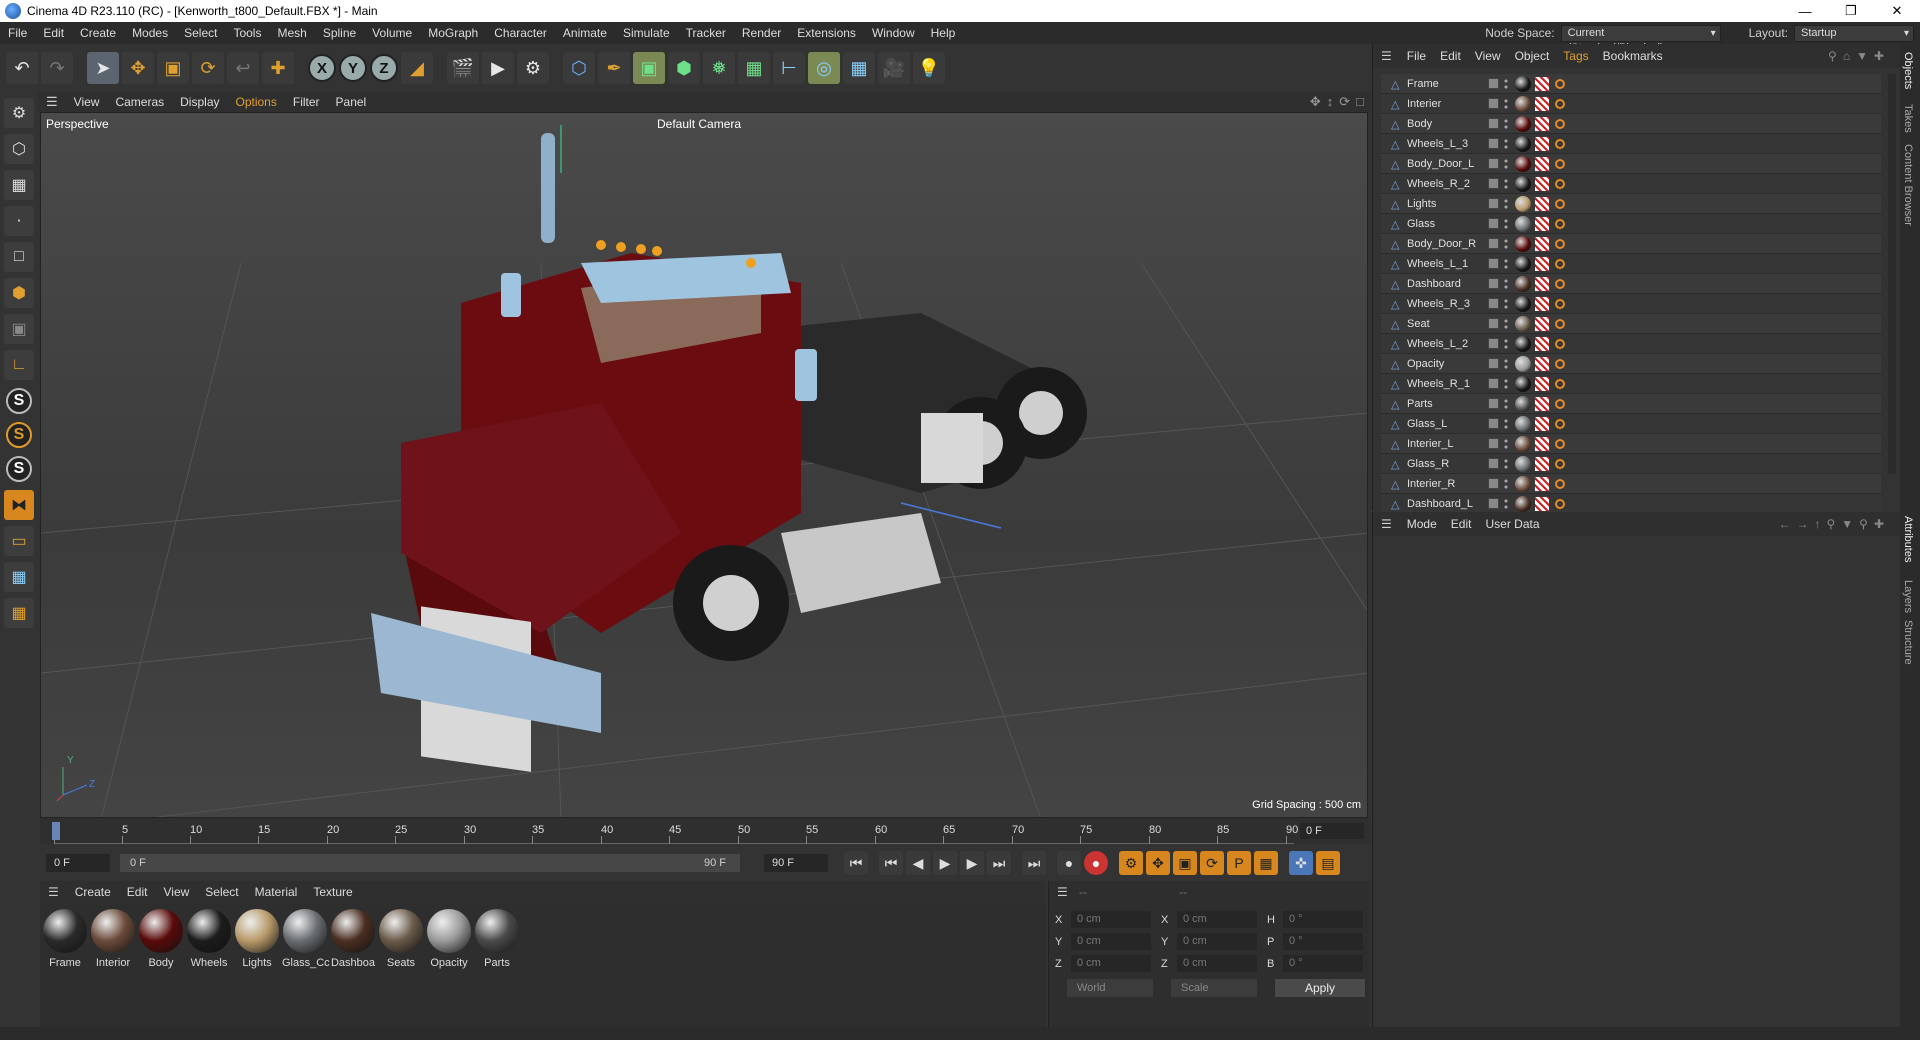 This screenshot has width=1920, height=1040. I want to click on render-settings-icon: ⚙, so click(533, 68).